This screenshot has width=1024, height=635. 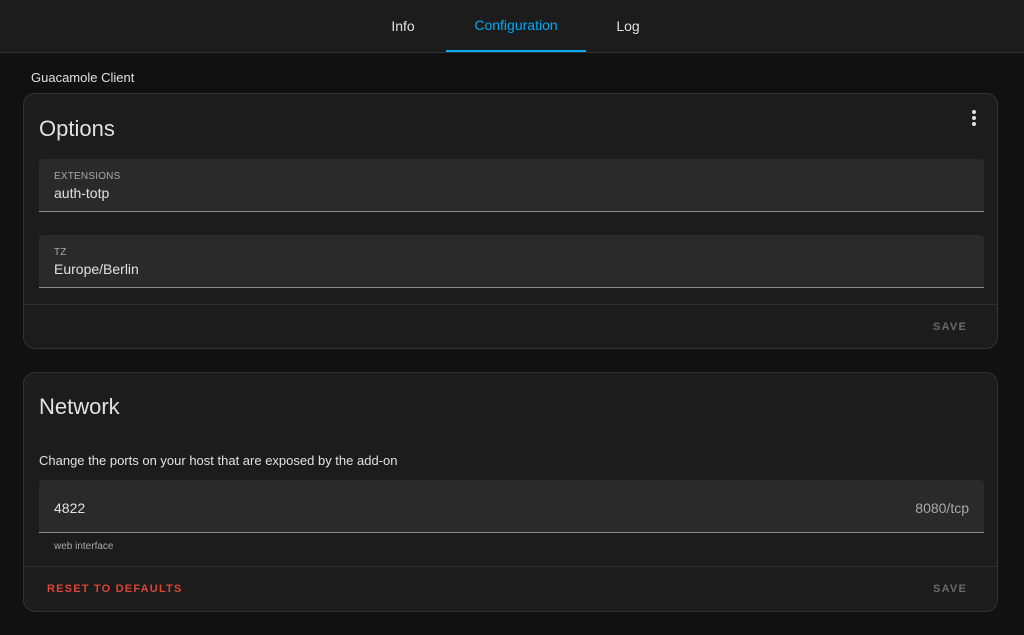 What do you see at coordinates (84, 546) in the screenshot?
I see `port-helper-text: web interface` at bounding box center [84, 546].